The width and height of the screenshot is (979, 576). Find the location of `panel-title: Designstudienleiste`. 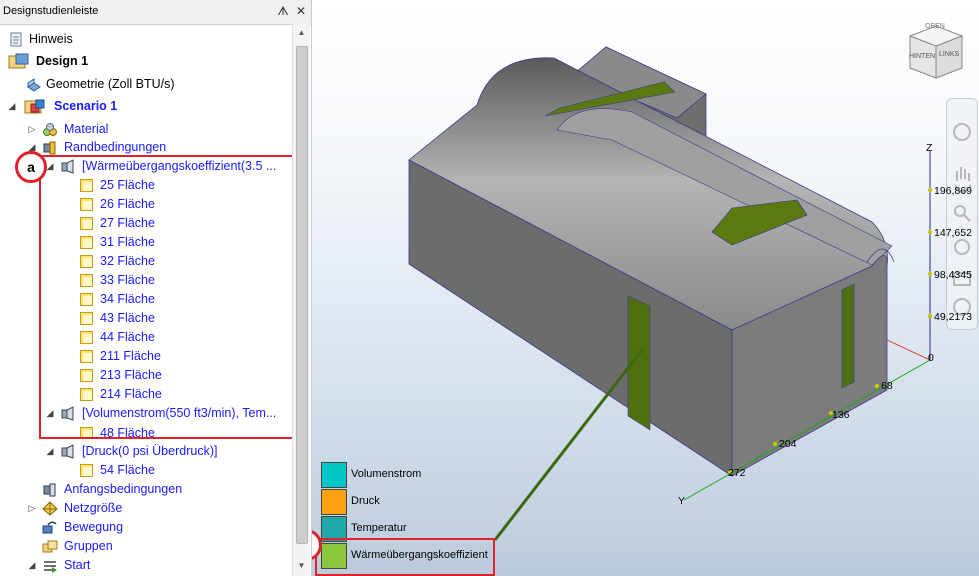

panel-title: Designstudienleiste is located at coordinates (51, 11).